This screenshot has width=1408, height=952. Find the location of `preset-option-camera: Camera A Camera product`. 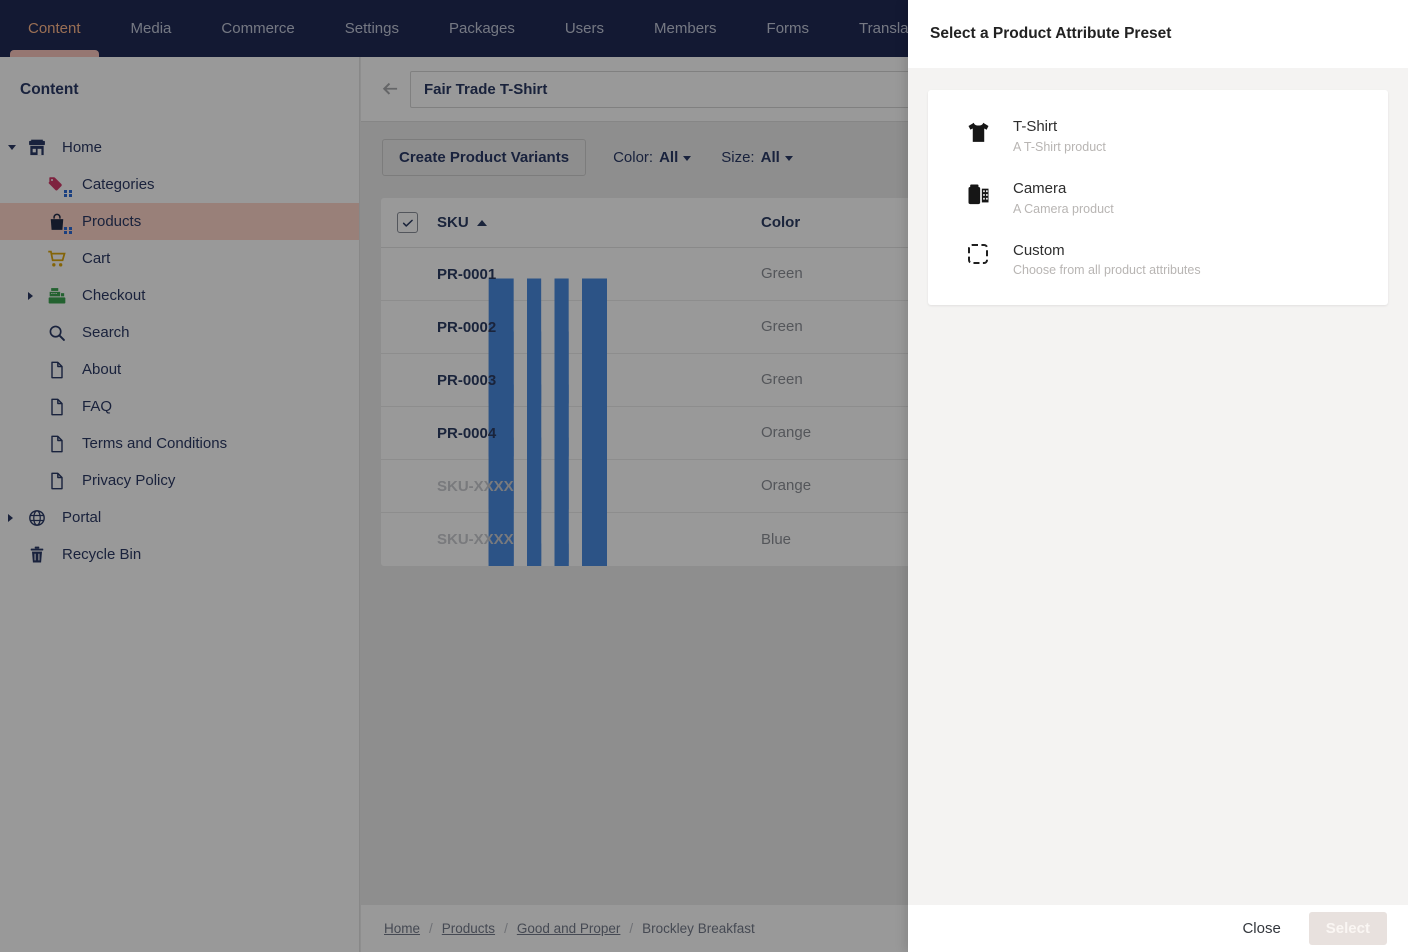

preset-option-camera: Camera A Camera product is located at coordinates (1158, 198).